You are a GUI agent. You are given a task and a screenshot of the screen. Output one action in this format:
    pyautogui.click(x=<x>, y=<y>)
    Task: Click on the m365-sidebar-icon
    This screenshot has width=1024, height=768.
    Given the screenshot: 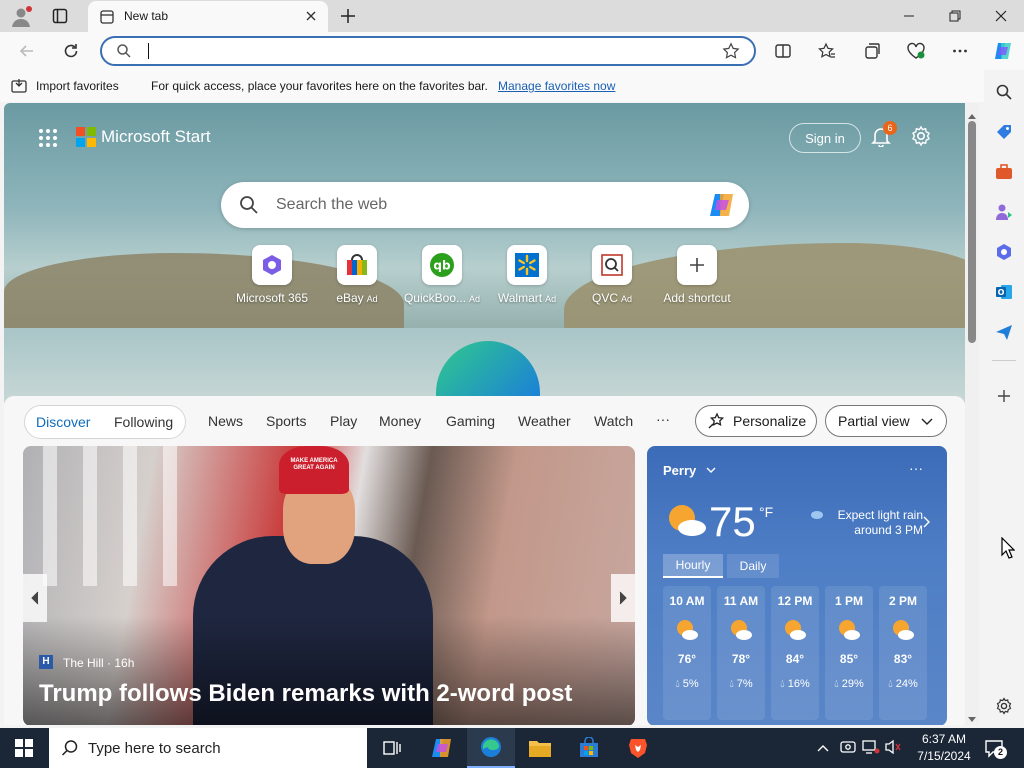 What is the action you would take?
    pyautogui.click(x=1004, y=252)
    